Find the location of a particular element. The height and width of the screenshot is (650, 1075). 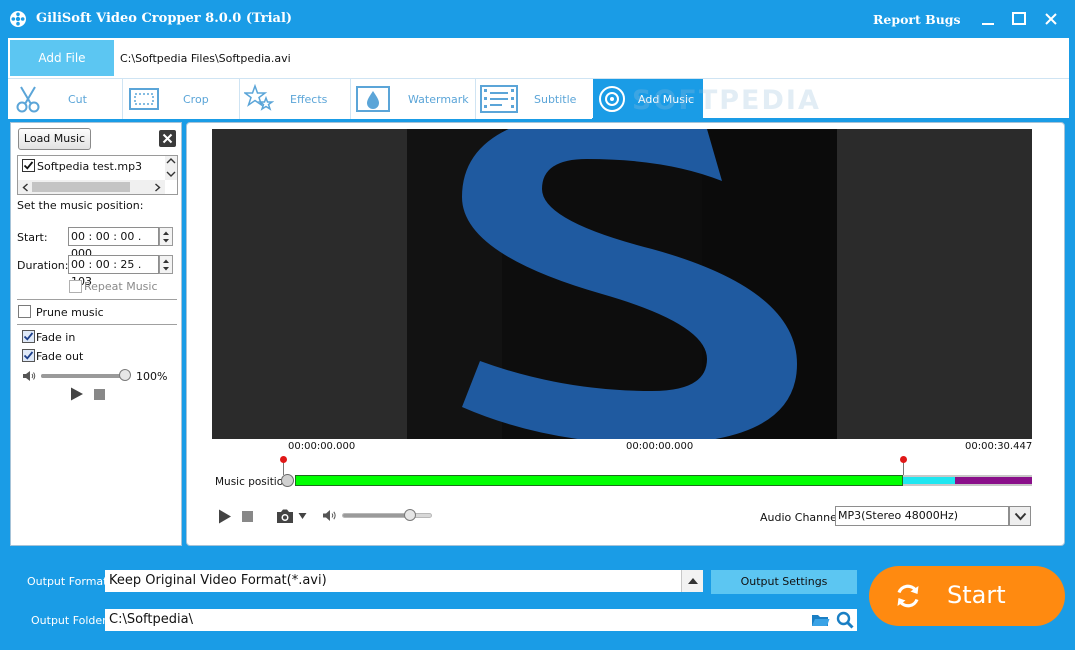

fade-in-checkbox is located at coordinates (28, 336).